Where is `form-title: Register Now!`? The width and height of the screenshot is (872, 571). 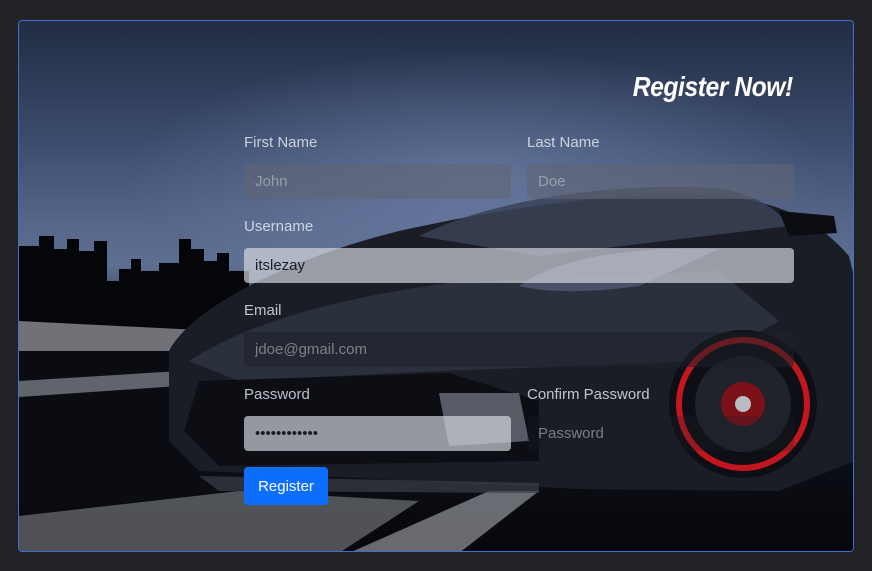 form-title: Register Now! is located at coordinates (713, 86).